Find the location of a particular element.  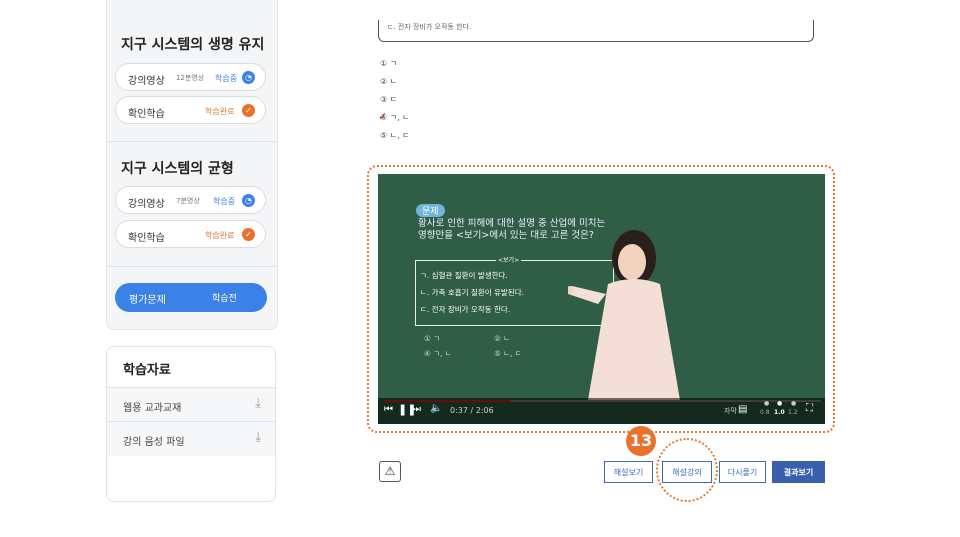

subtitle-icon: ▤ is located at coordinates (742, 409).